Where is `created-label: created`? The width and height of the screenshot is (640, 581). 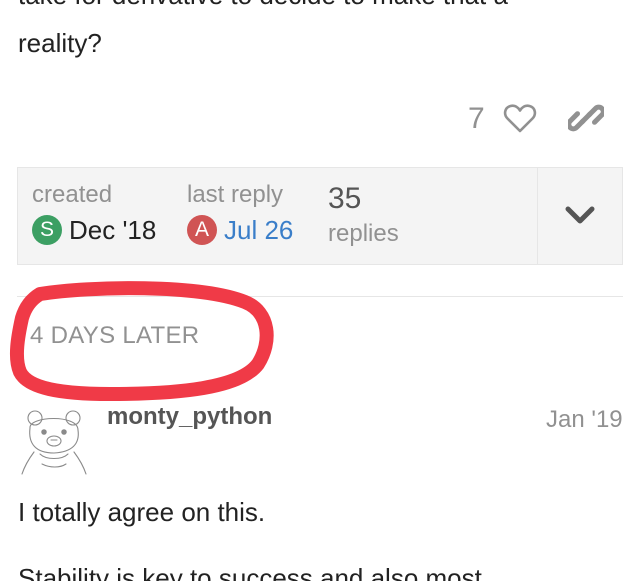
created-label: created is located at coordinates (72, 194).